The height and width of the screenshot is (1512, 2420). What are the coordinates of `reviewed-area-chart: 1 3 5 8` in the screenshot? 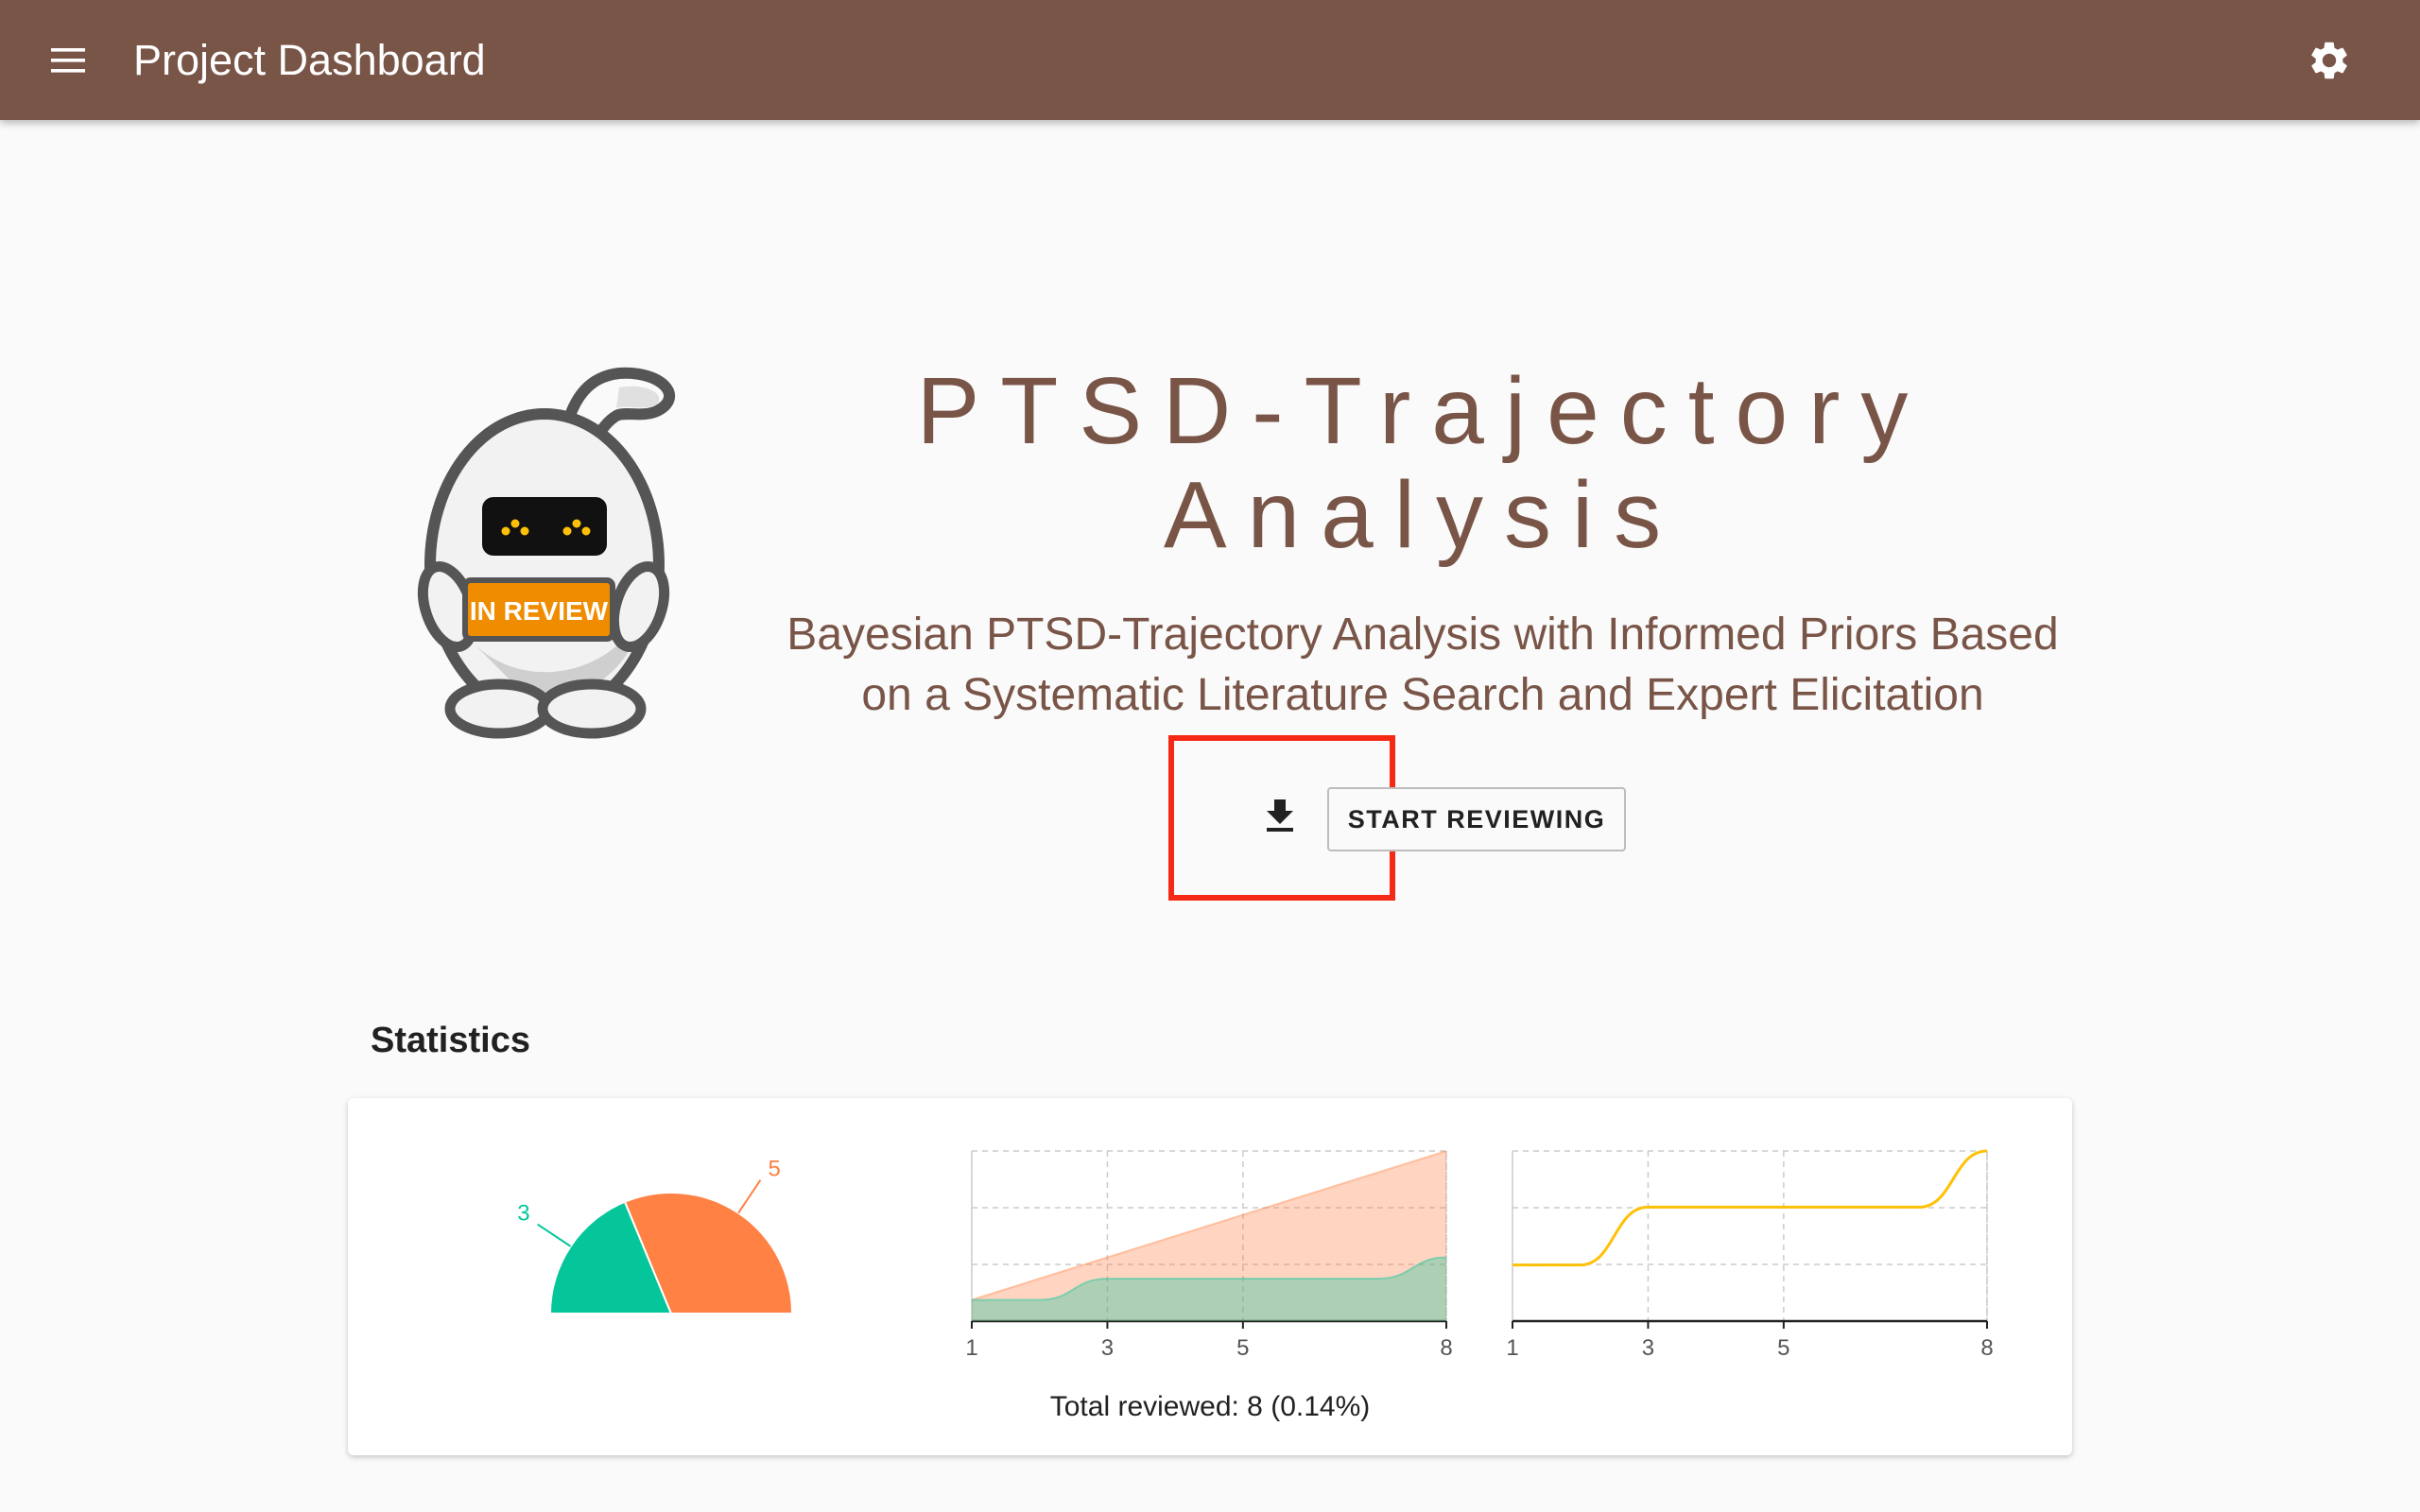 It's located at (1209, 1255).